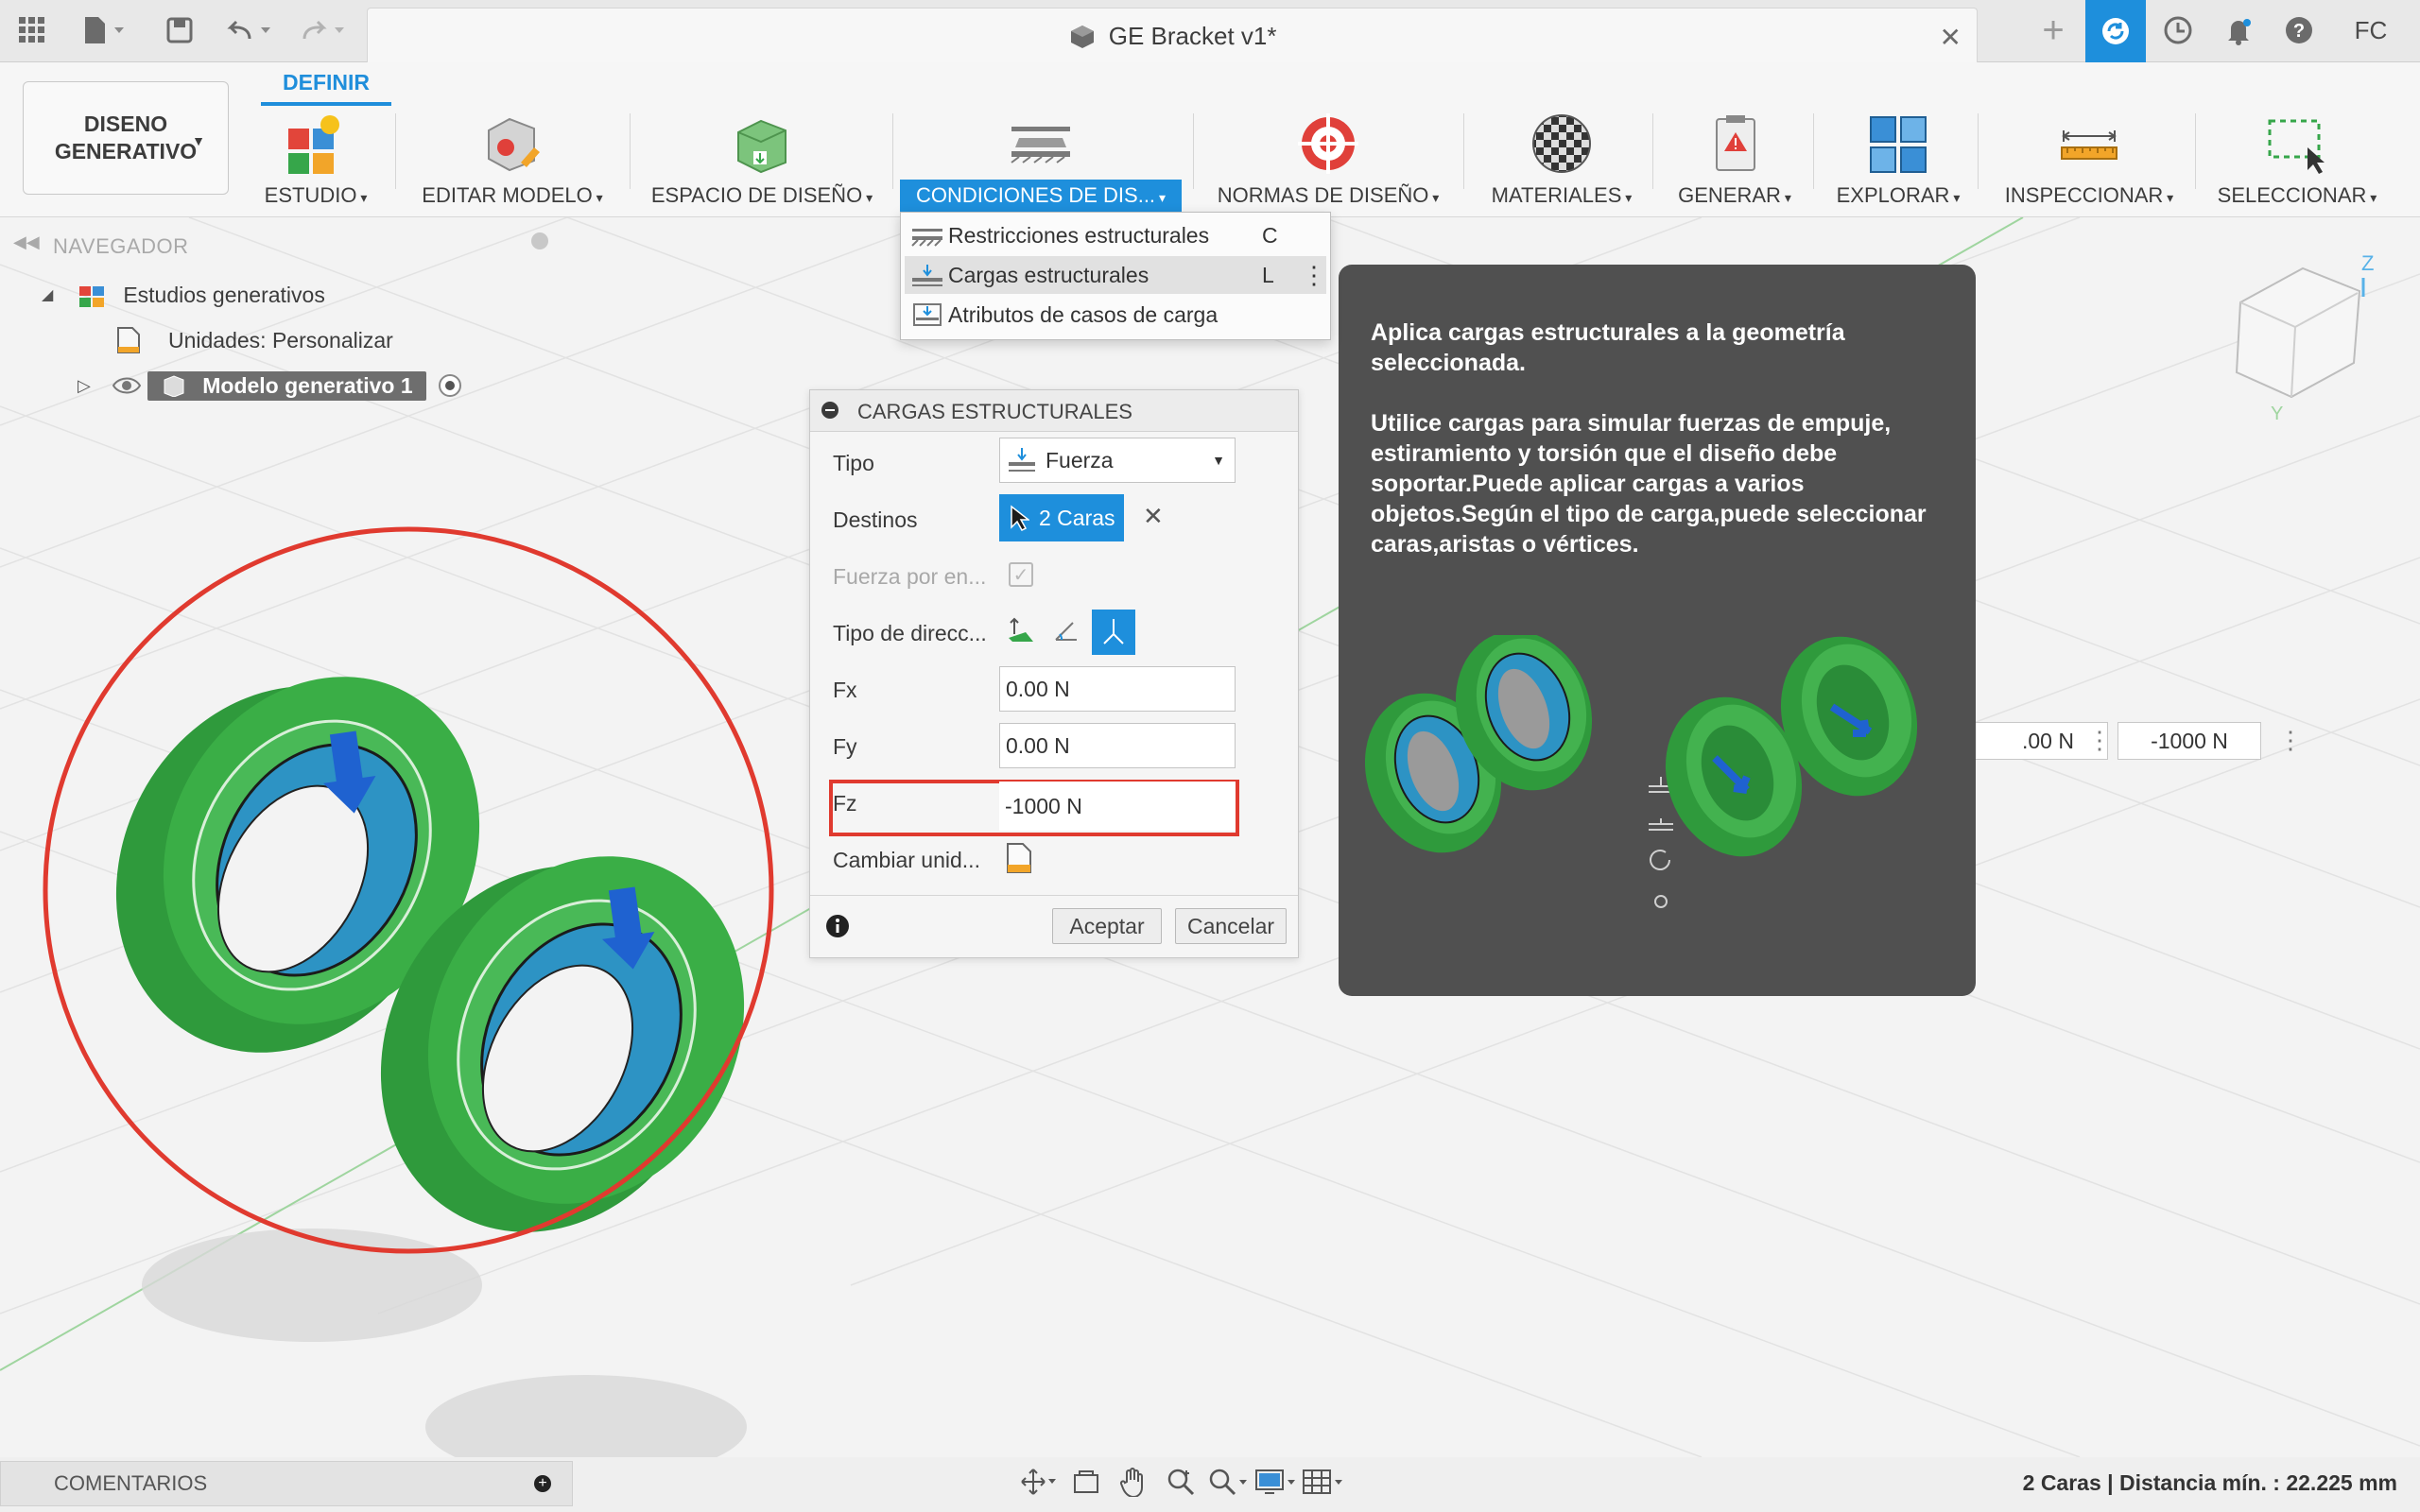 Image resolution: width=2420 pixels, height=1512 pixels. Describe the element at coordinates (47, 294) in the screenshot. I see `tree-collapse-icon: ◢` at that location.